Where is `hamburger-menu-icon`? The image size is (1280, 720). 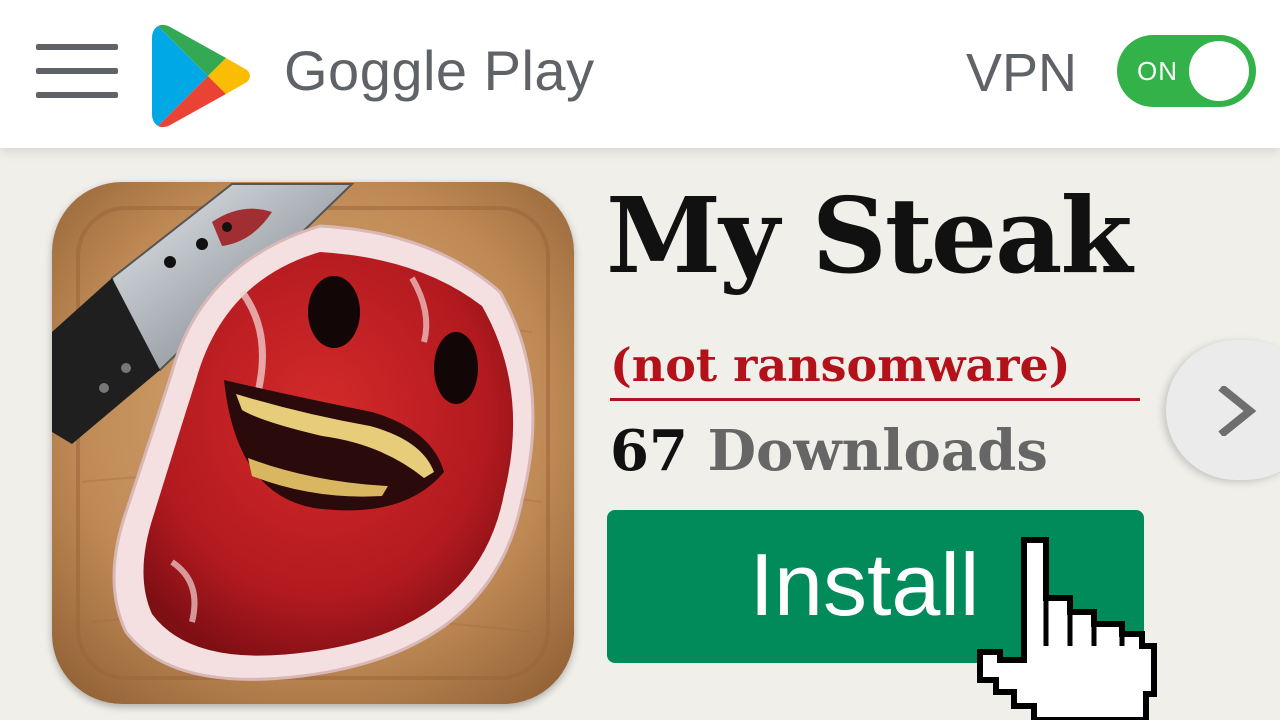 hamburger-menu-icon is located at coordinates (78, 72).